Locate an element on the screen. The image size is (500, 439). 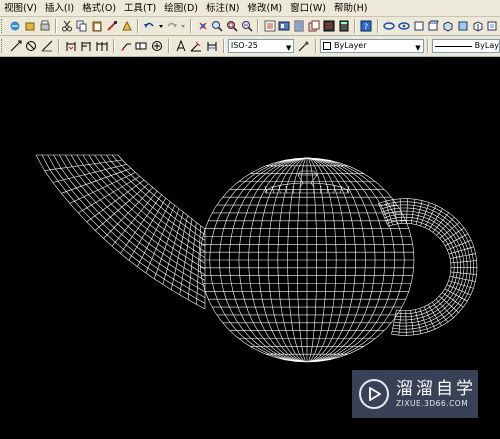
zoom-previous-icon is located at coordinates (247, 26).